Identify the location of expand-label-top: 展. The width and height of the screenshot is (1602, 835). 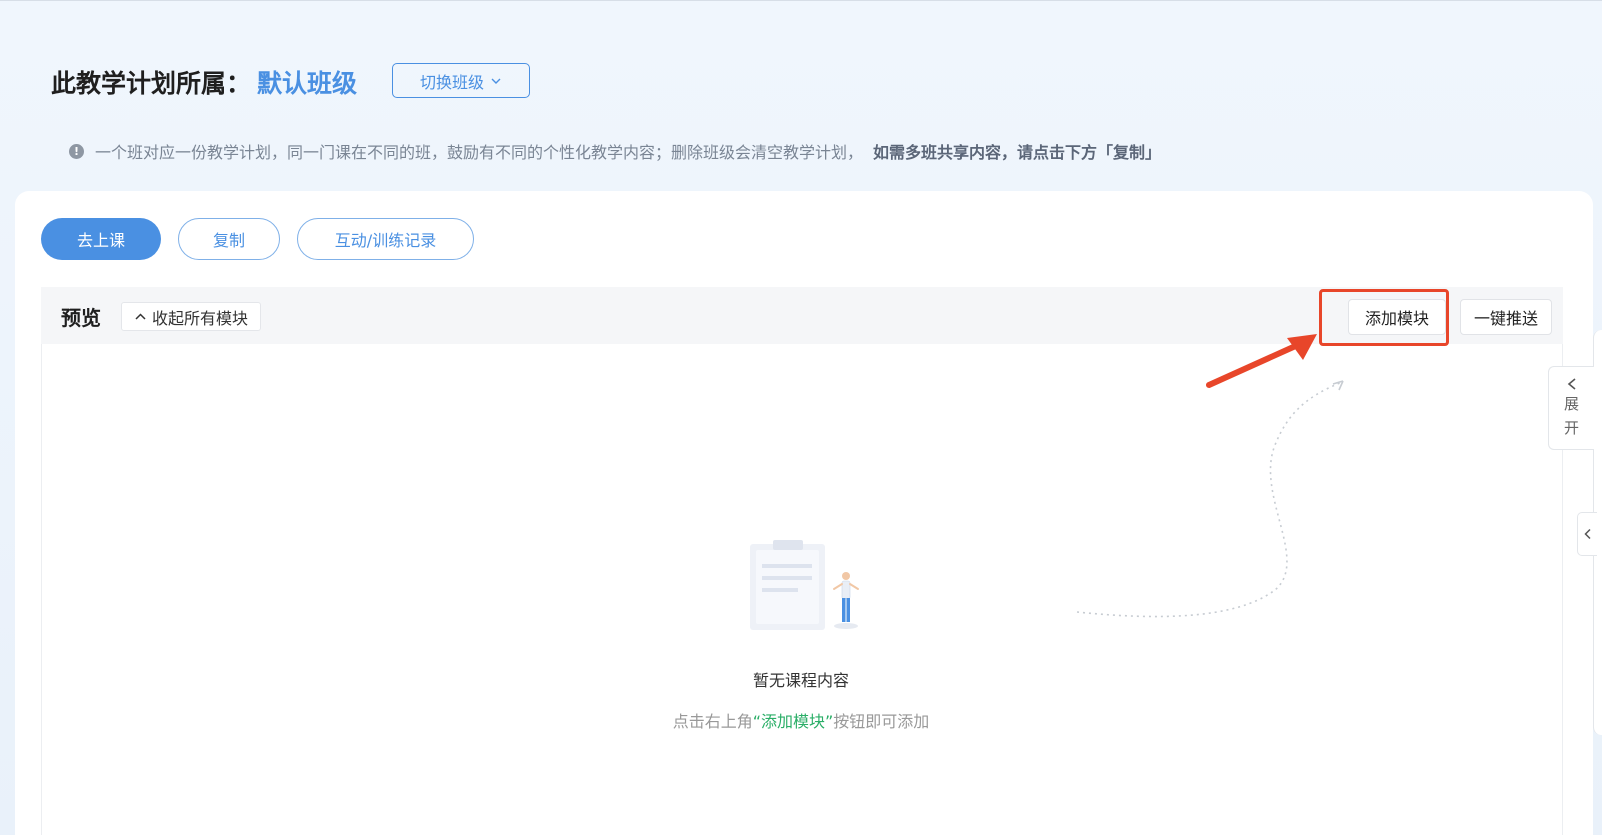
(1571, 404).